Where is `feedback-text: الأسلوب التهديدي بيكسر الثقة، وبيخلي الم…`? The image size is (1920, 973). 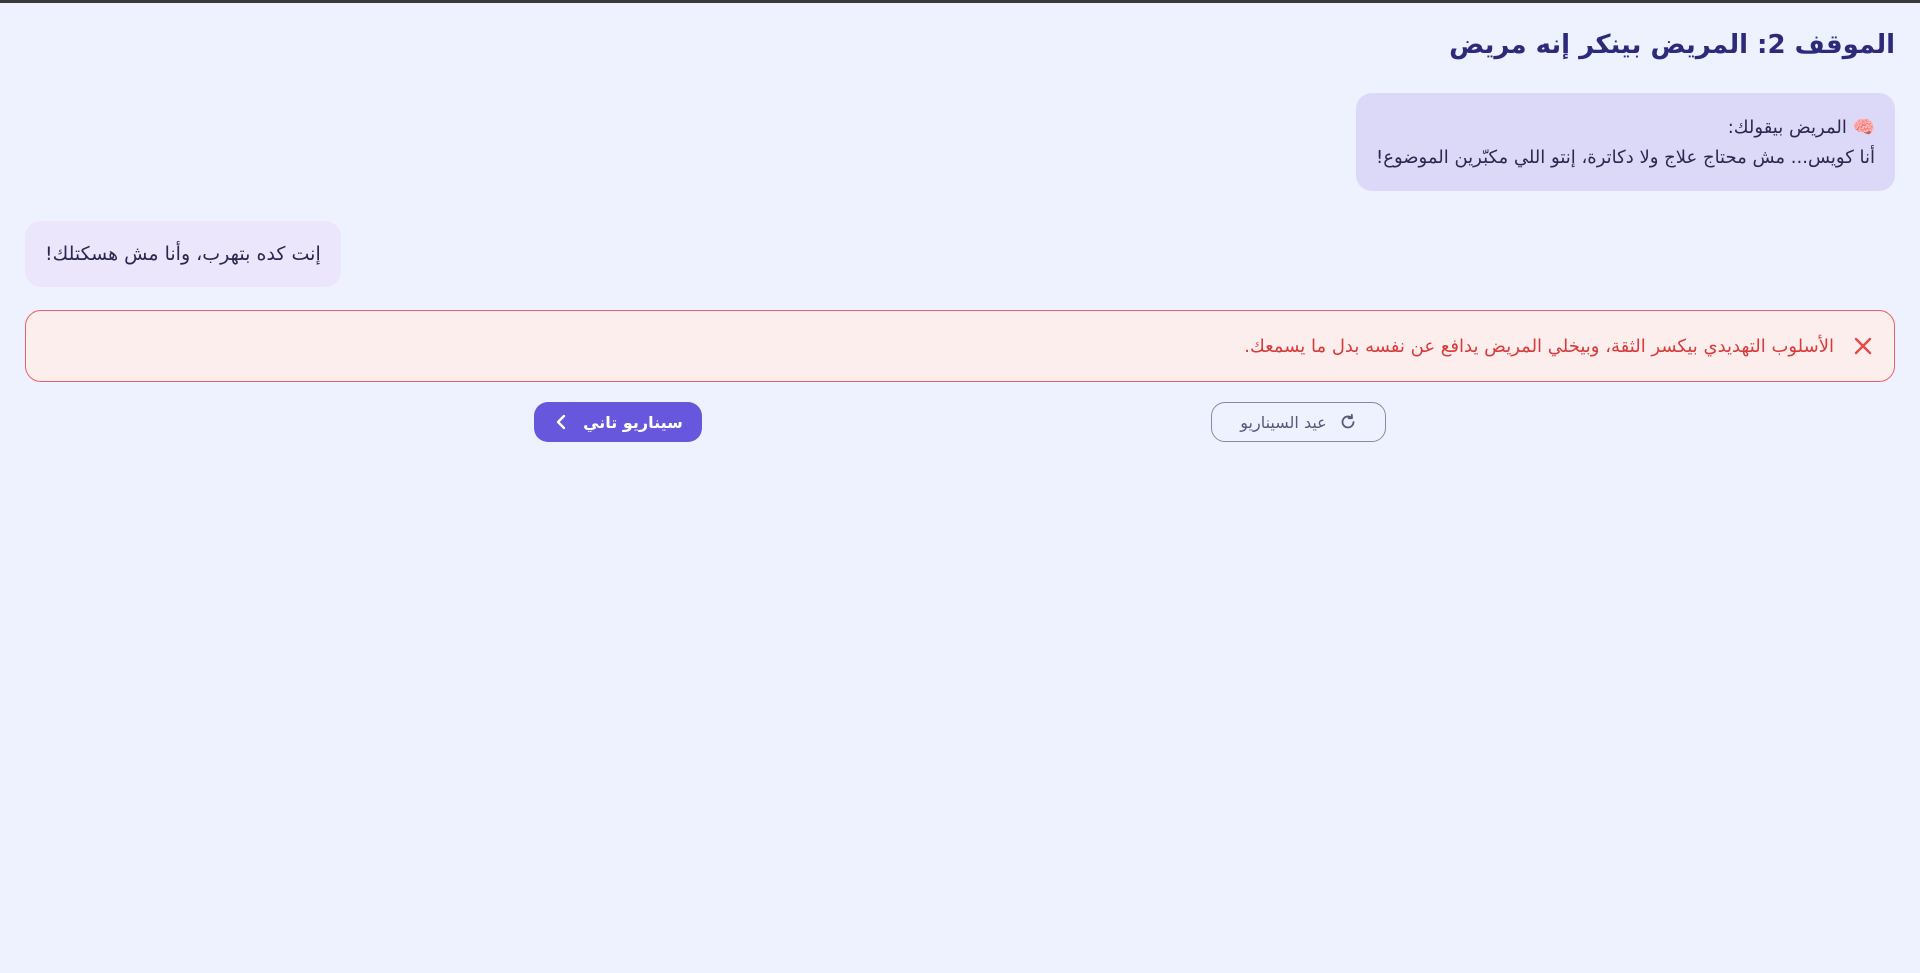 feedback-text: الأسلوب التهديدي بيكسر الثقة، وبيخلي الم… is located at coordinates (1539, 346).